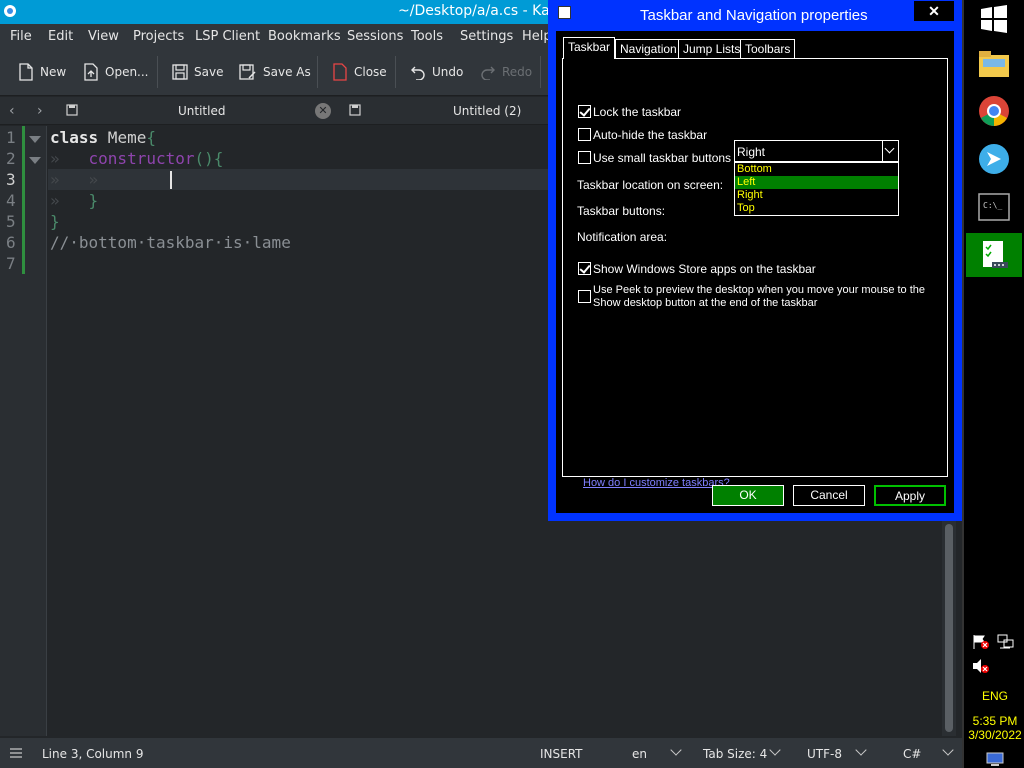 The width and height of the screenshot is (1024, 768). Describe the element at coordinates (227, 36) in the screenshot. I see `menu-lsp-client: LSP Client` at that location.